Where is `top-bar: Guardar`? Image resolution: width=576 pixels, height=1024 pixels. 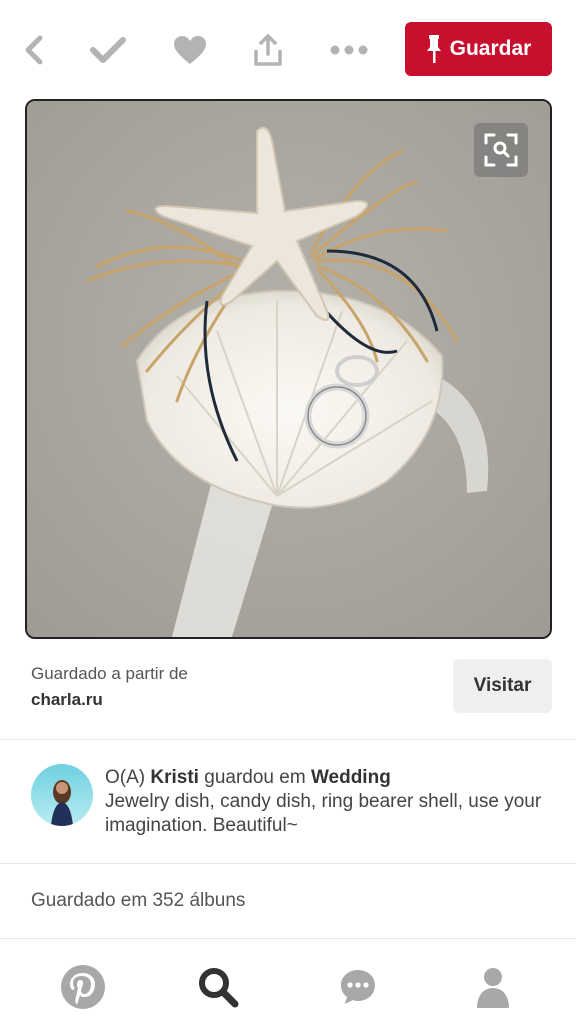 top-bar: Guardar is located at coordinates (288, 49).